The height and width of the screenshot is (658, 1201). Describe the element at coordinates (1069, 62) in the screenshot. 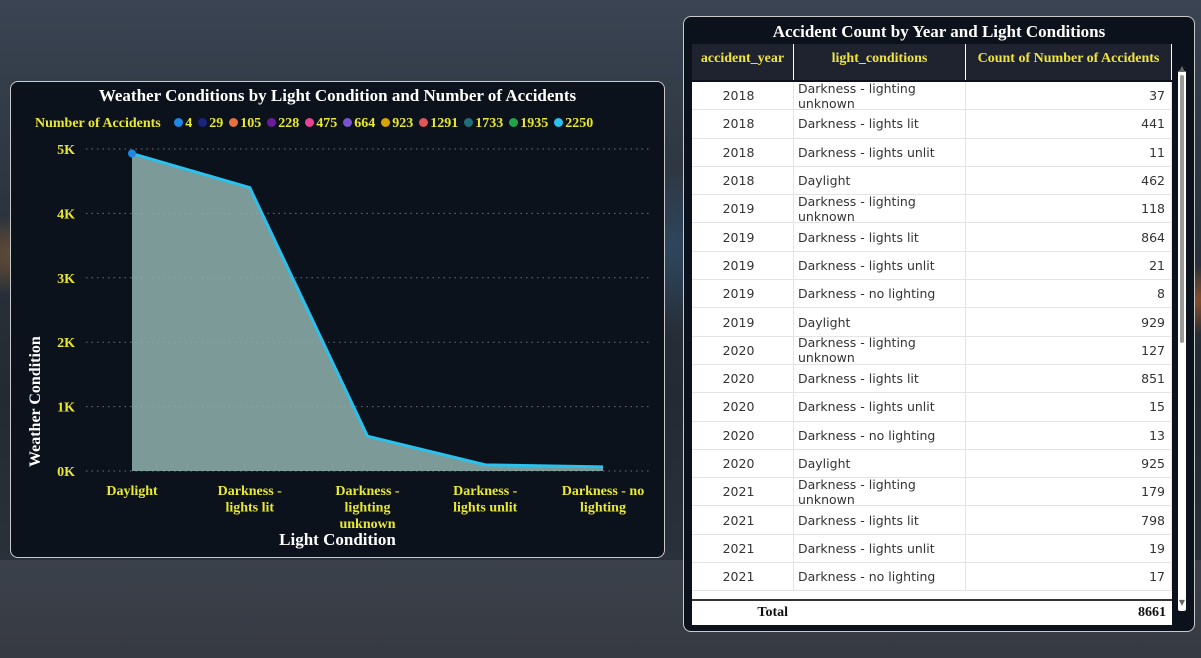

I see `column-header-count: Count of Number of Accidents` at that location.